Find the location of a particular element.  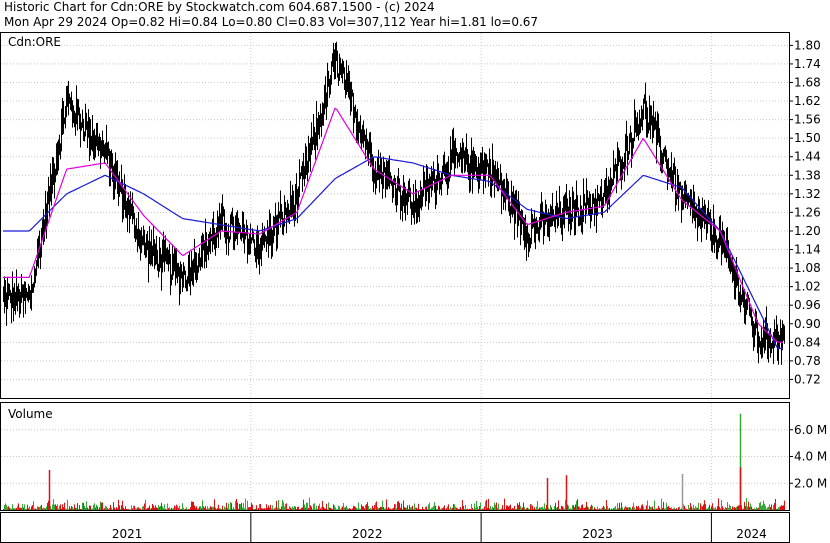

x-tick-label: 2022 is located at coordinates (367, 534).